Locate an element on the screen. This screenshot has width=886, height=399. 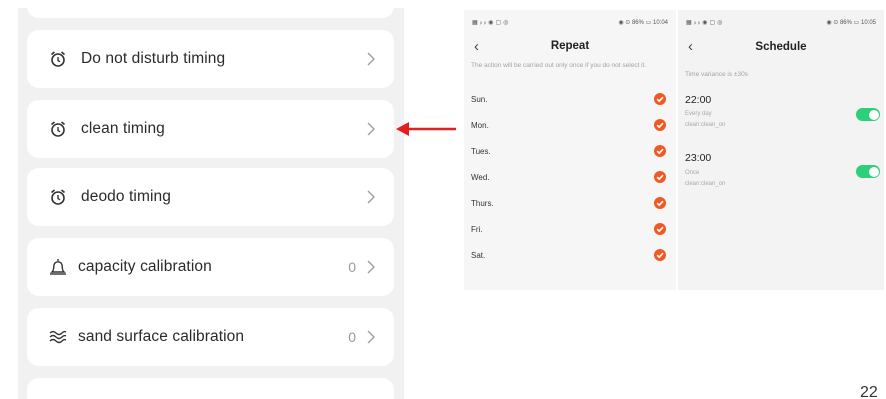
schedule-repeat: Every day is located at coordinates (698, 114).